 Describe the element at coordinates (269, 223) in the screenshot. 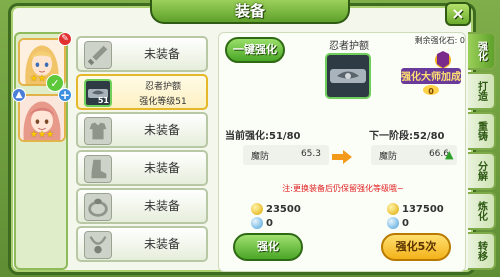

I see `cost-1-gem-value: 0` at that location.